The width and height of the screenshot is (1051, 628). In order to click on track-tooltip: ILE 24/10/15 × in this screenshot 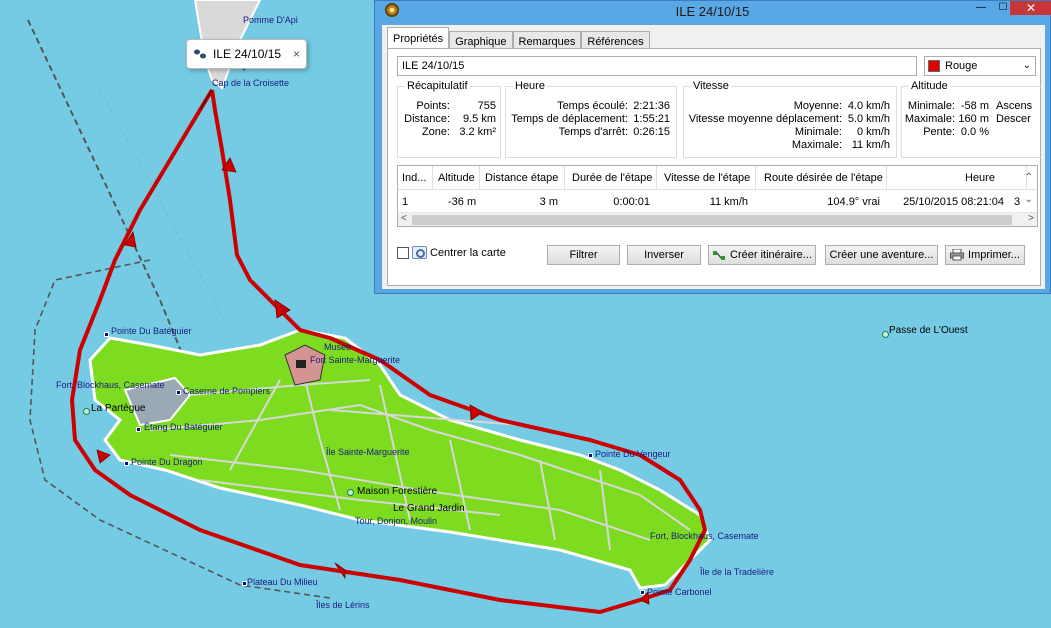, I will do `click(246, 54)`.